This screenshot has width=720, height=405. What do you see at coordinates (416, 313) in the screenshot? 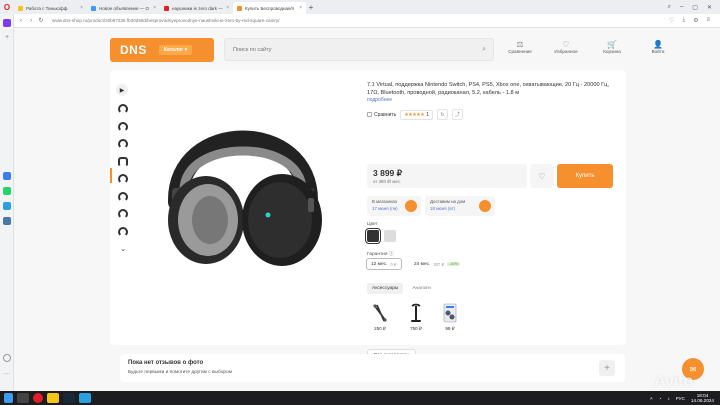
I see `headphone-stand-icon` at bounding box center [416, 313].